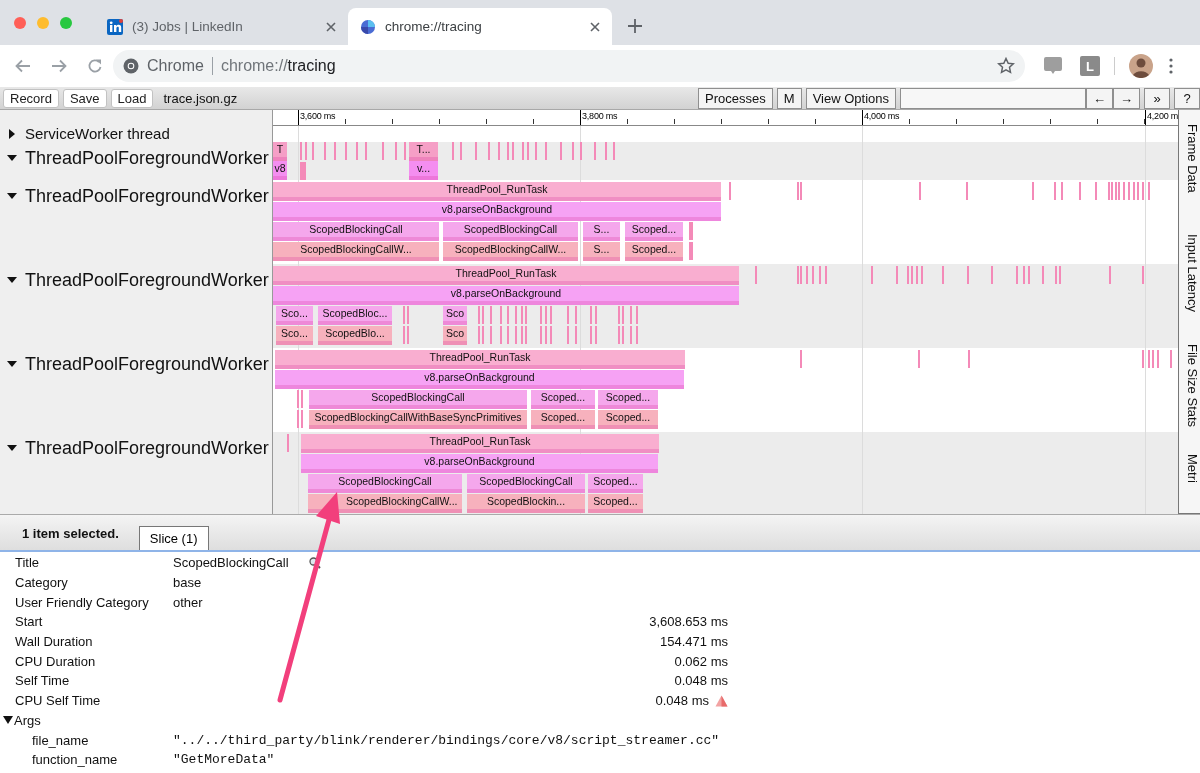  I want to click on reload-icon, so click(95, 66).